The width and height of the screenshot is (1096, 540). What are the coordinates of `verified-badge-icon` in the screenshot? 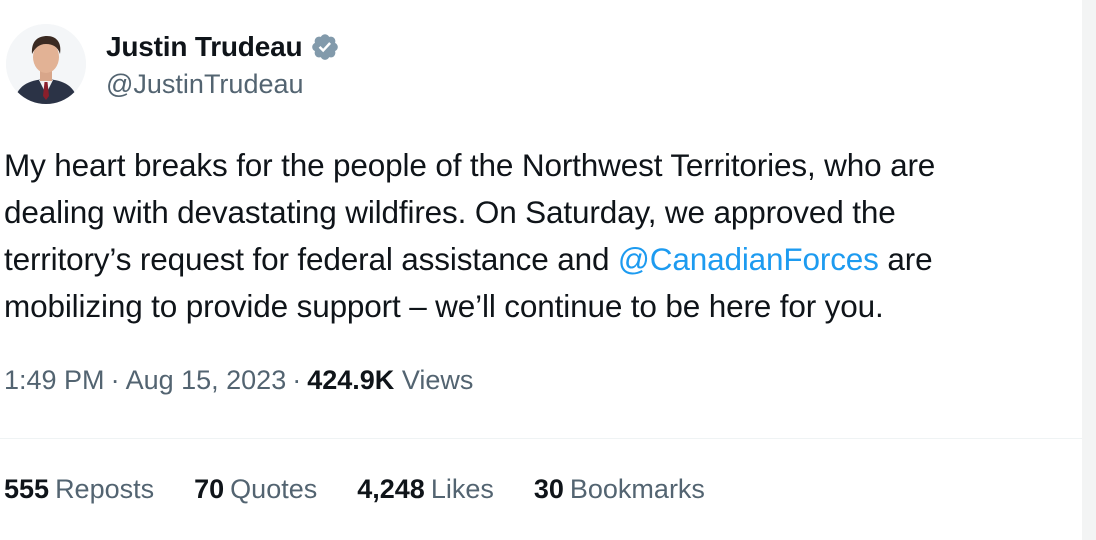 It's located at (325, 47).